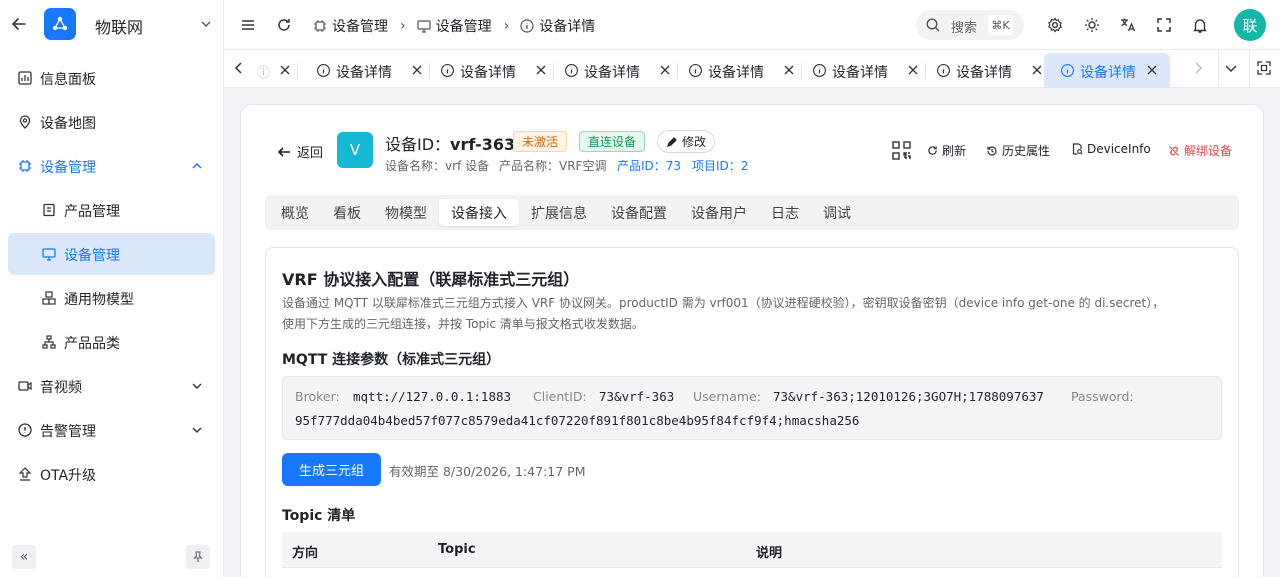 This screenshot has width=1280, height=577. What do you see at coordinates (111, 474) in the screenshot?
I see `sidebar-item-ota: OTA升级` at bounding box center [111, 474].